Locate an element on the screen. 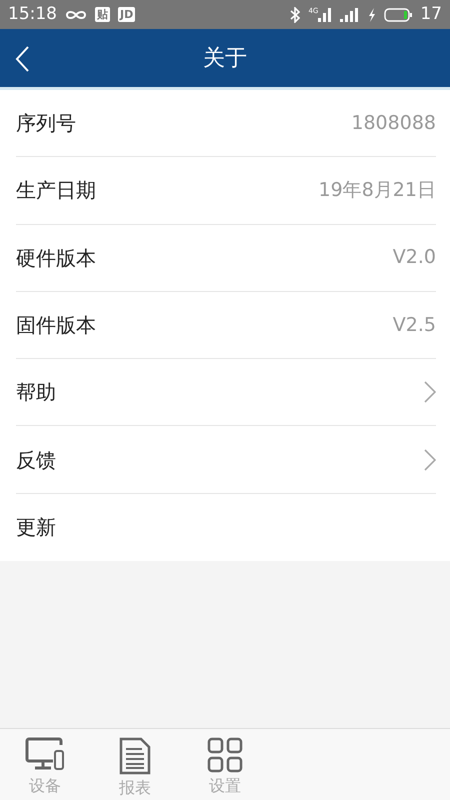  row-label: 反馈 is located at coordinates (36, 459).